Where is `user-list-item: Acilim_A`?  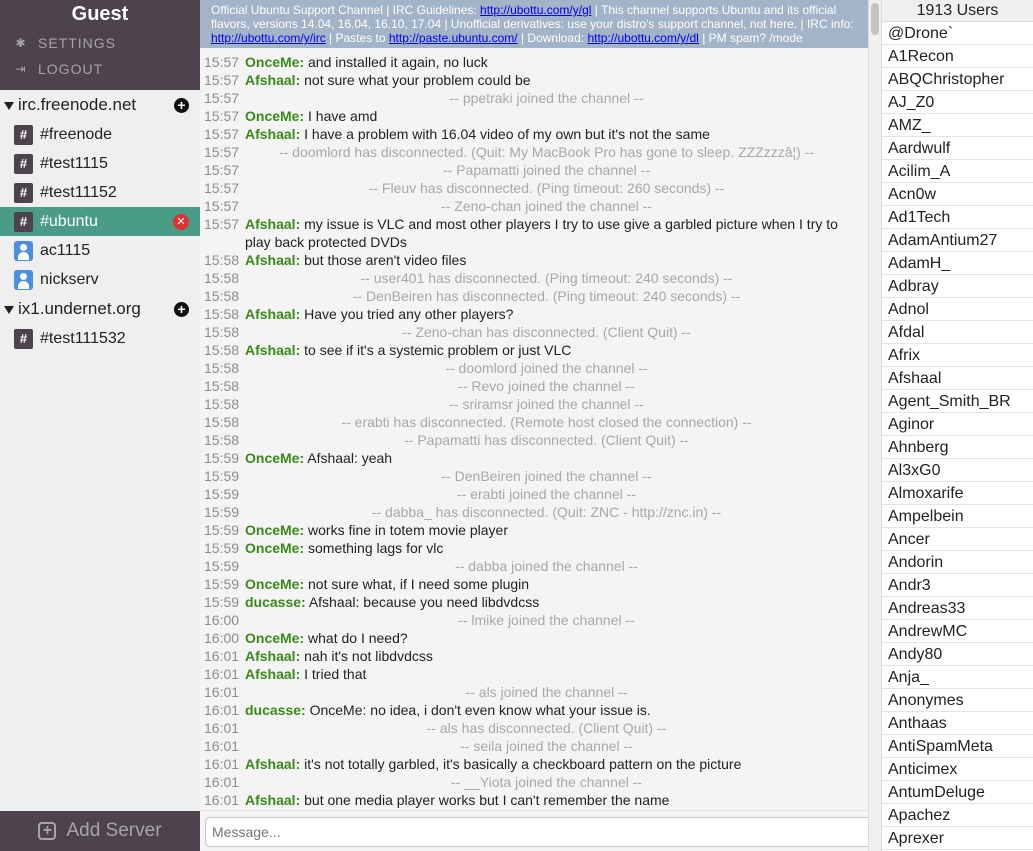
user-list-item: Acilim_A is located at coordinates (957, 171).